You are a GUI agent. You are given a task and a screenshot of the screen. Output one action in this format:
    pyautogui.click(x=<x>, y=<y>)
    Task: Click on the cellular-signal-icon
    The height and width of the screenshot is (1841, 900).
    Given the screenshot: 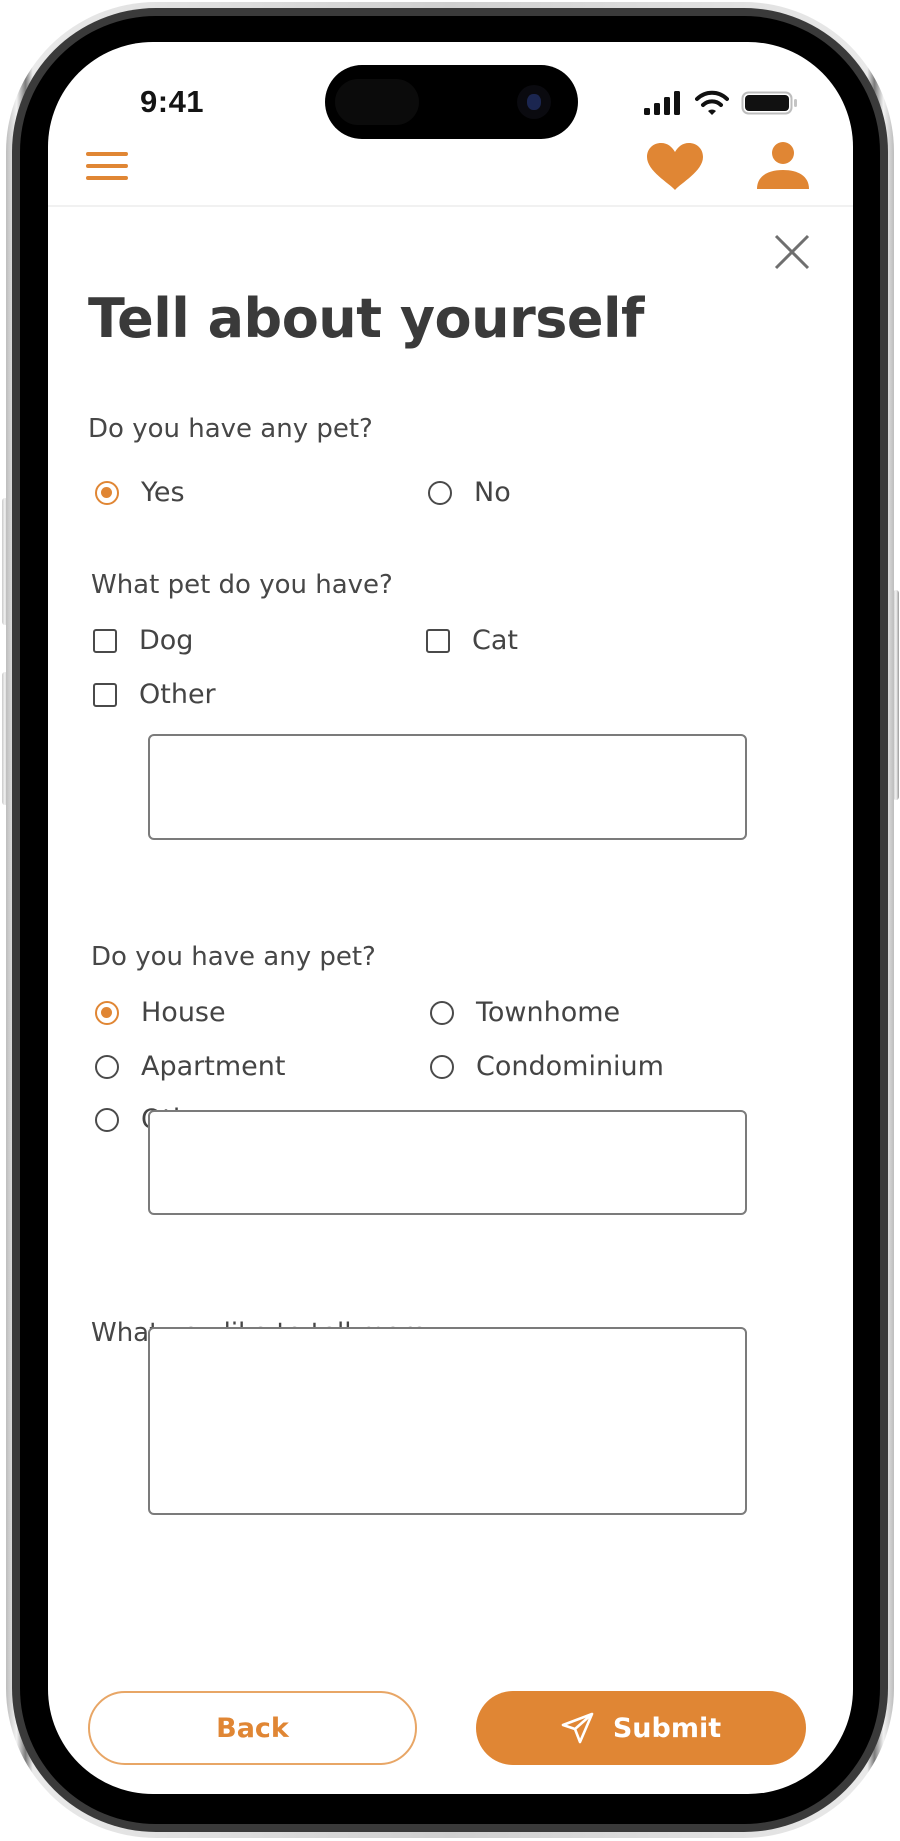 What is the action you would take?
    pyautogui.click(x=662, y=103)
    